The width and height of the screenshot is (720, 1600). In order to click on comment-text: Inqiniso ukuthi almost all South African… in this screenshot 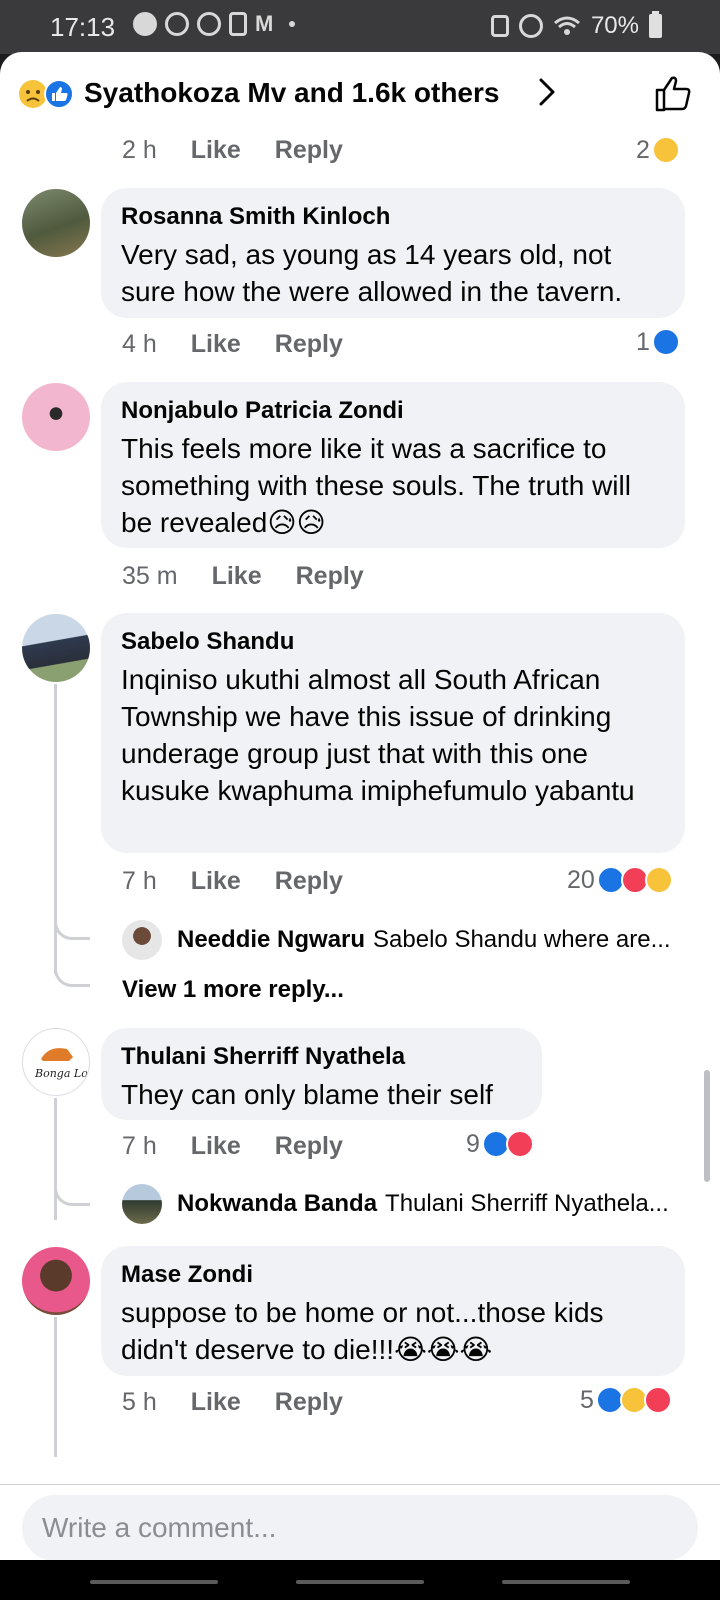, I will do `click(378, 735)`.